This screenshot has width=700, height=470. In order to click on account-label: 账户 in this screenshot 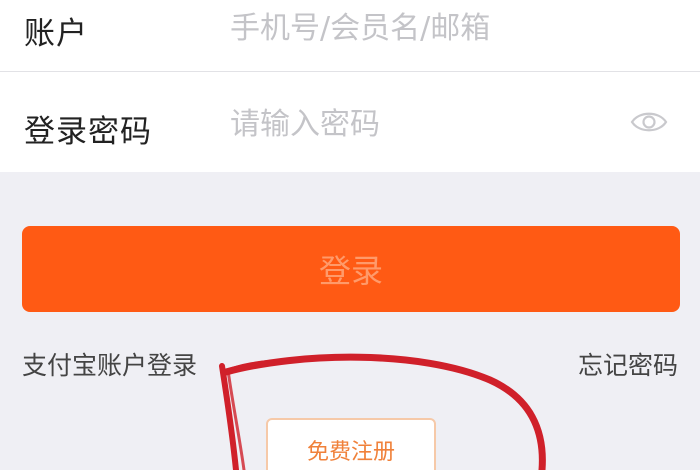, I will do `click(56, 34)`.